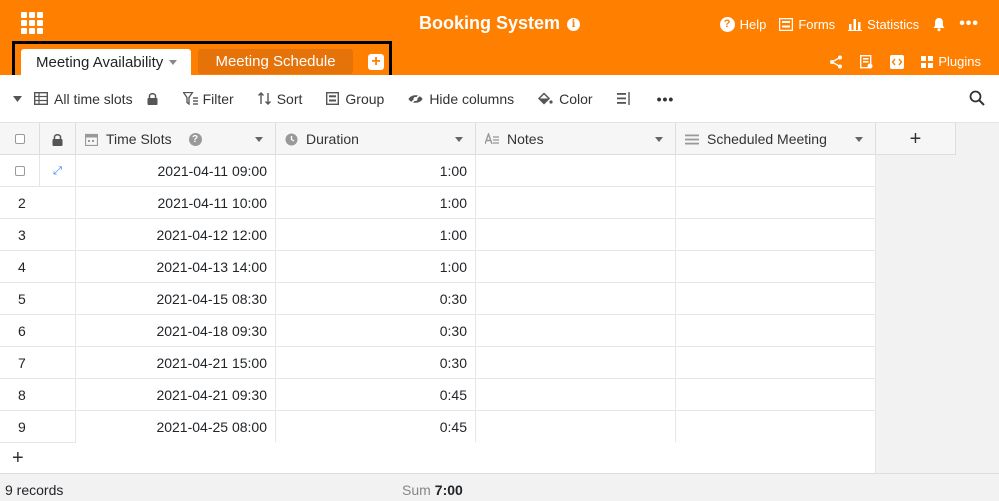 The height and width of the screenshot is (501, 999). I want to click on link-icon, so click(692, 139).